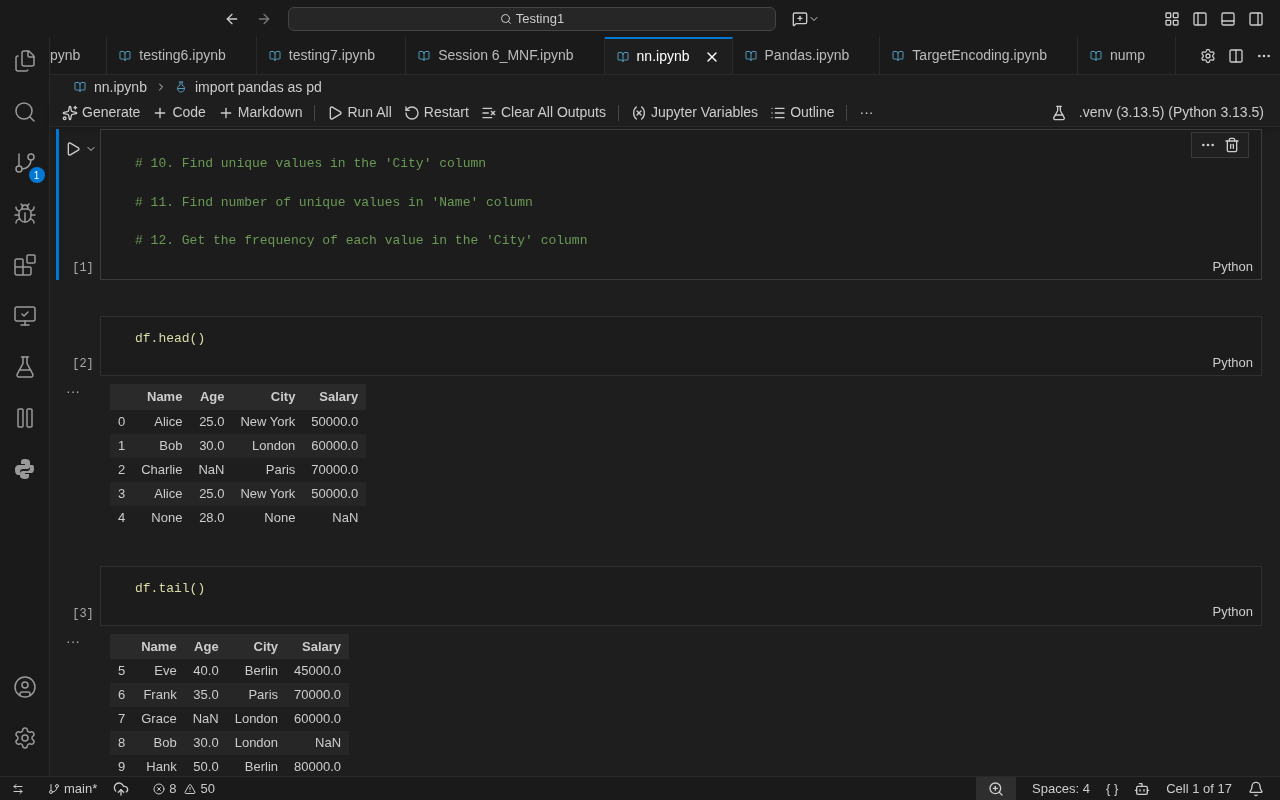 The height and width of the screenshot is (800, 1280). I want to click on spaces-indicator: Spaces: 4, so click(1061, 788).